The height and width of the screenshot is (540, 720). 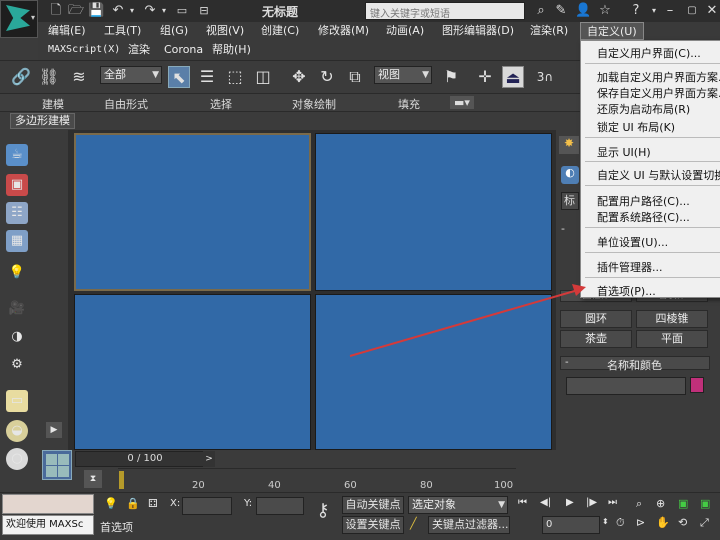 What do you see at coordinates (672, 339) in the screenshot?
I see `plane-button: 平面` at bounding box center [672, 339].